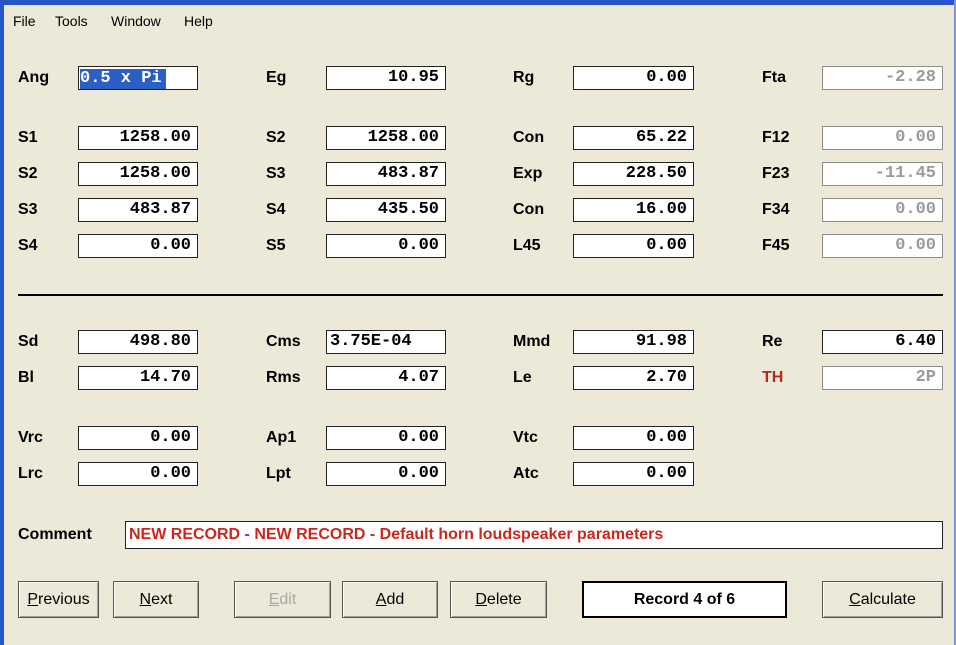 This screenshot has width=956, height=645. I want to click on next-hotkey: N, so click(145, 599).